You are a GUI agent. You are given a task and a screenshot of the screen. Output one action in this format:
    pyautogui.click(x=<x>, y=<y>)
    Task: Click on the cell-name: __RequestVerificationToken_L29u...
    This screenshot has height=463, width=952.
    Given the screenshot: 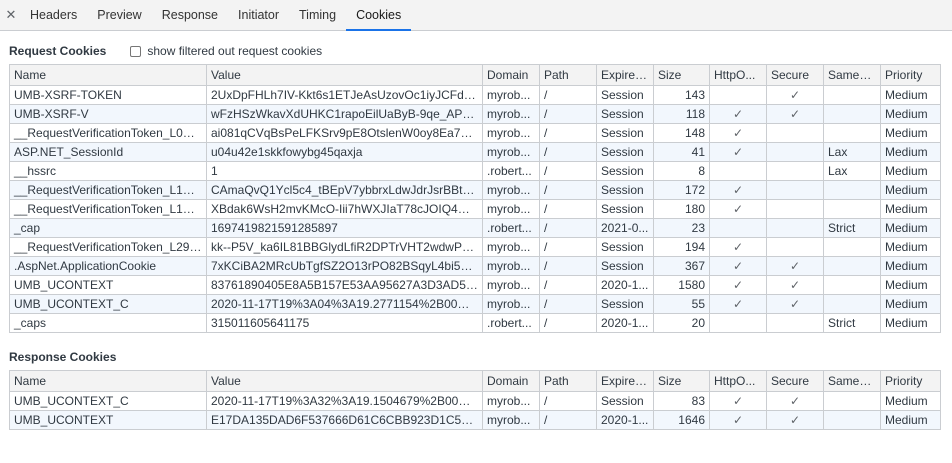 What is the action you would take?
    pyautogui.click(x=108, y=247)
    